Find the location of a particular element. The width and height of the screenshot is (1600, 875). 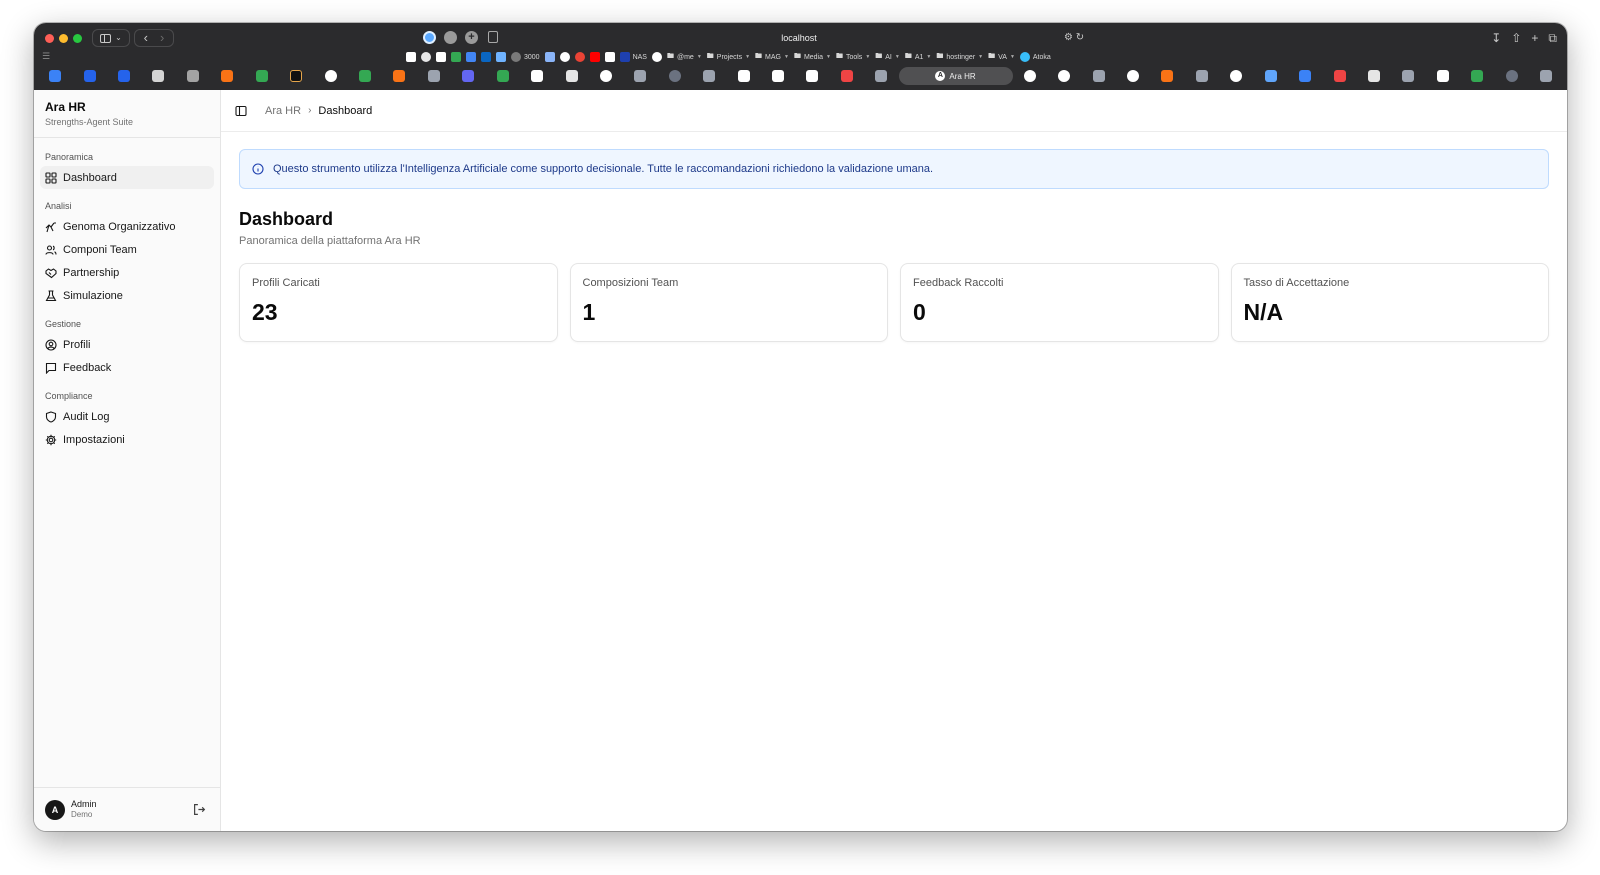

bookmark-3000: 3000 is located at coordinates (525, 57).